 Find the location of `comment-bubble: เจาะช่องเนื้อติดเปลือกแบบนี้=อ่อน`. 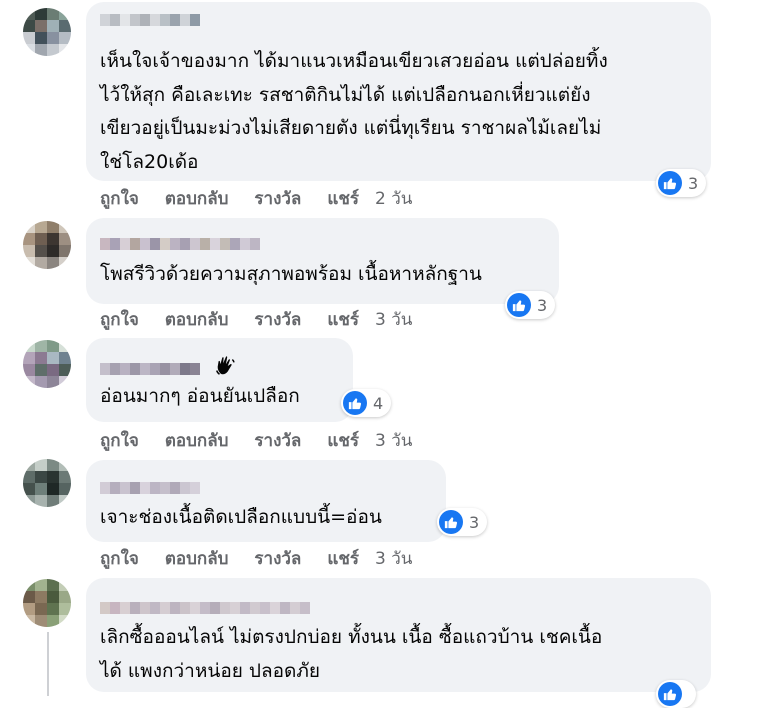

comment-bubble: เจาะช่องเนื้อติดเปลือกแบบนี้=อ่อน is located at coordinates (266, 501).